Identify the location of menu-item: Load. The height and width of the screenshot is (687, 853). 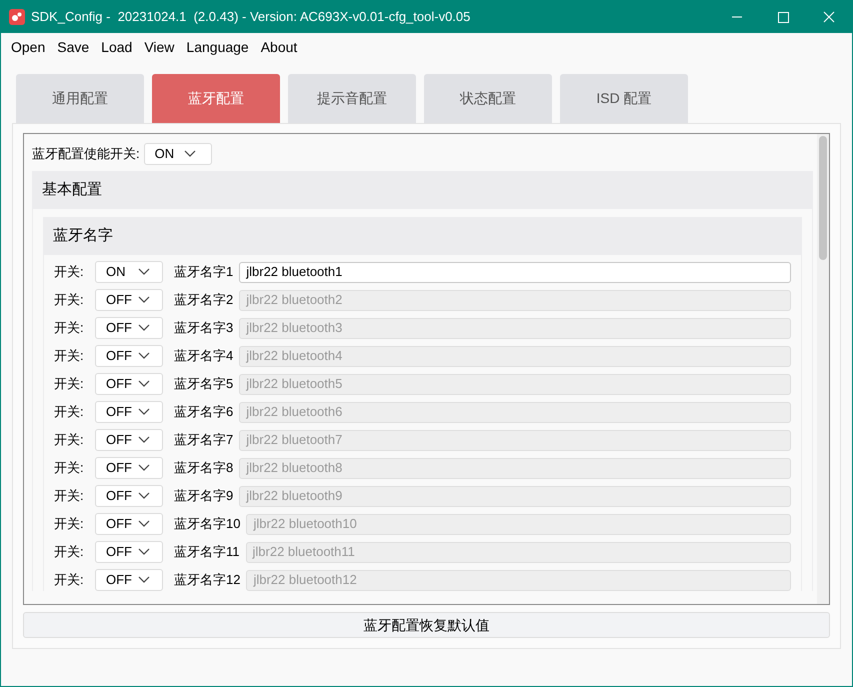
(116, 47).